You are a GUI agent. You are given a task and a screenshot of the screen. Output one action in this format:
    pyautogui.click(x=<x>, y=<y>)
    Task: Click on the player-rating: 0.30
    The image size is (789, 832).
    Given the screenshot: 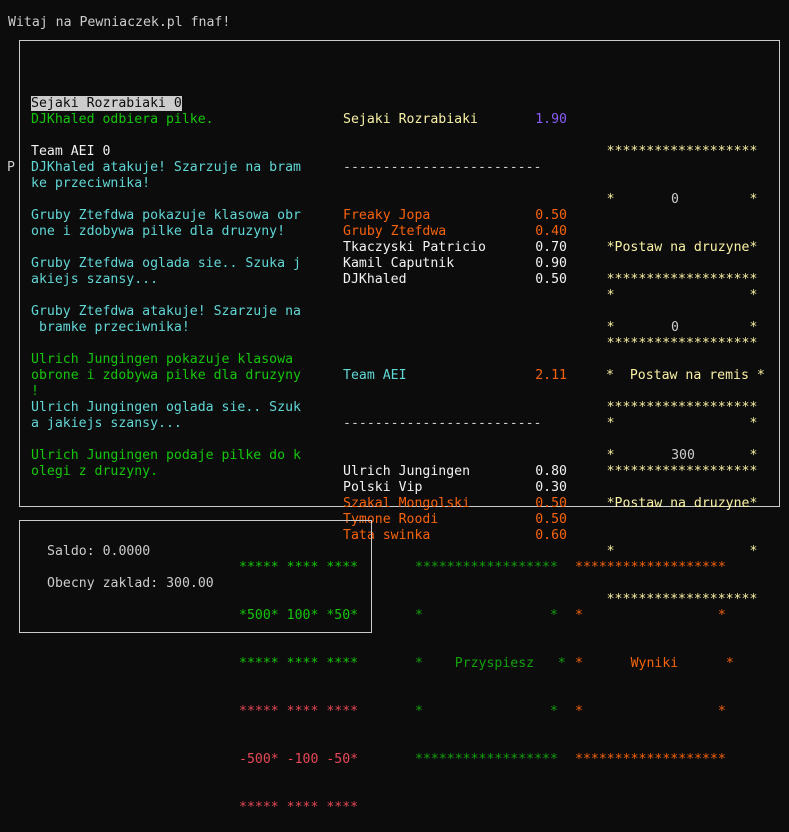 What is the action you would take?
    pyautogui.click(x=551, y=487)
    